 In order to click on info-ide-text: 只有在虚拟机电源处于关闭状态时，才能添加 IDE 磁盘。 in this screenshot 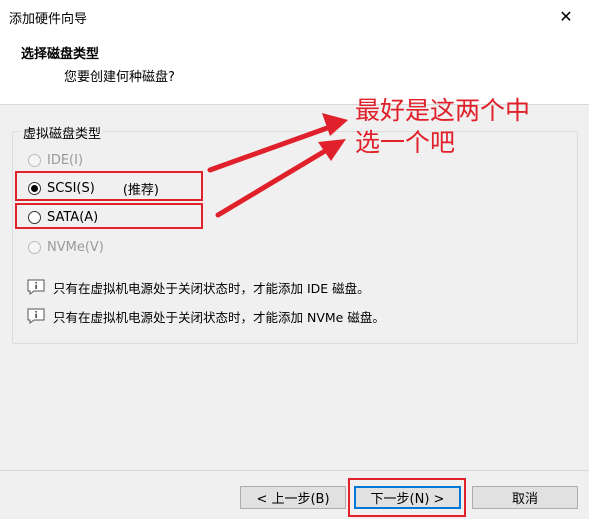, I will do `click(211, 288)`.